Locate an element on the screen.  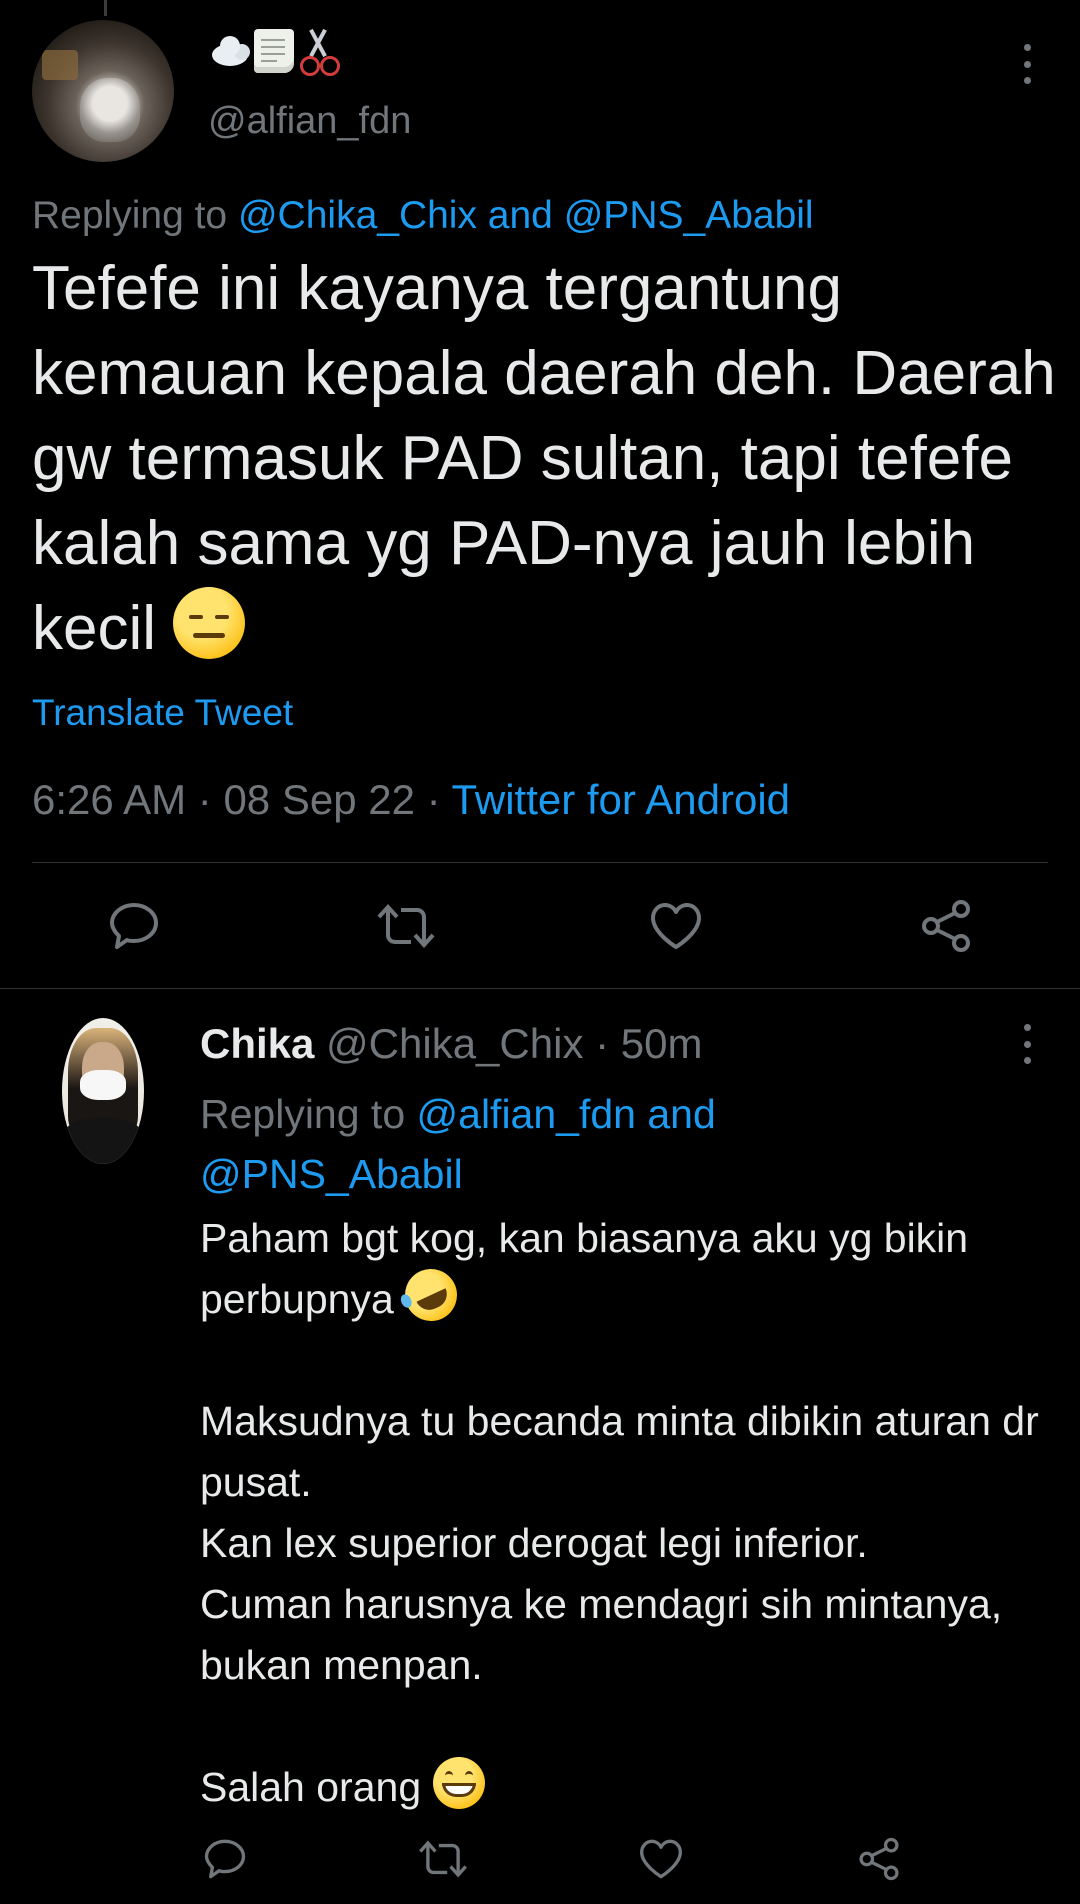
avatar-body is located at coordinates (103, 1141).